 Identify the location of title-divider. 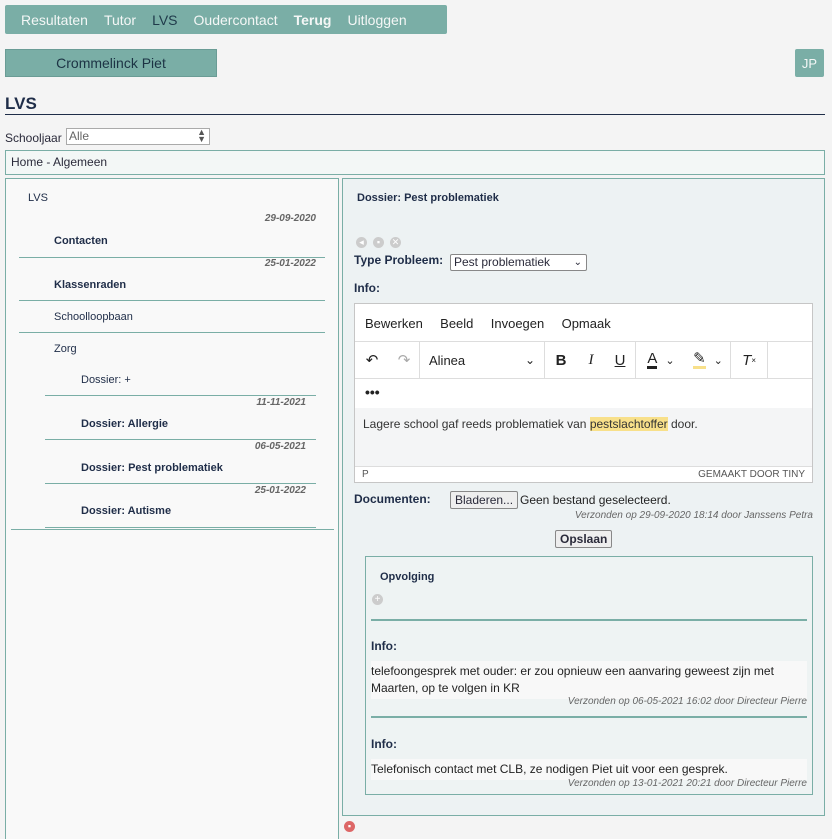
(415, 114).